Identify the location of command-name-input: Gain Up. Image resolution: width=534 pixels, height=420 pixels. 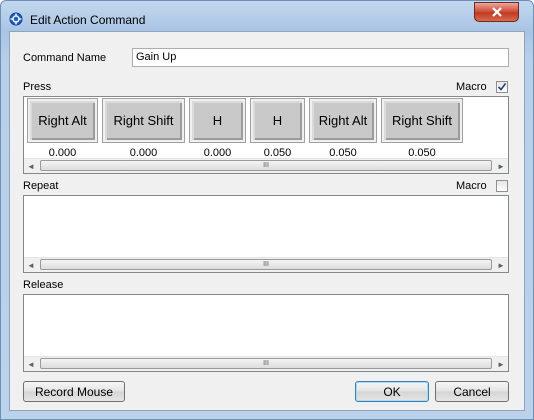
(320, 57).